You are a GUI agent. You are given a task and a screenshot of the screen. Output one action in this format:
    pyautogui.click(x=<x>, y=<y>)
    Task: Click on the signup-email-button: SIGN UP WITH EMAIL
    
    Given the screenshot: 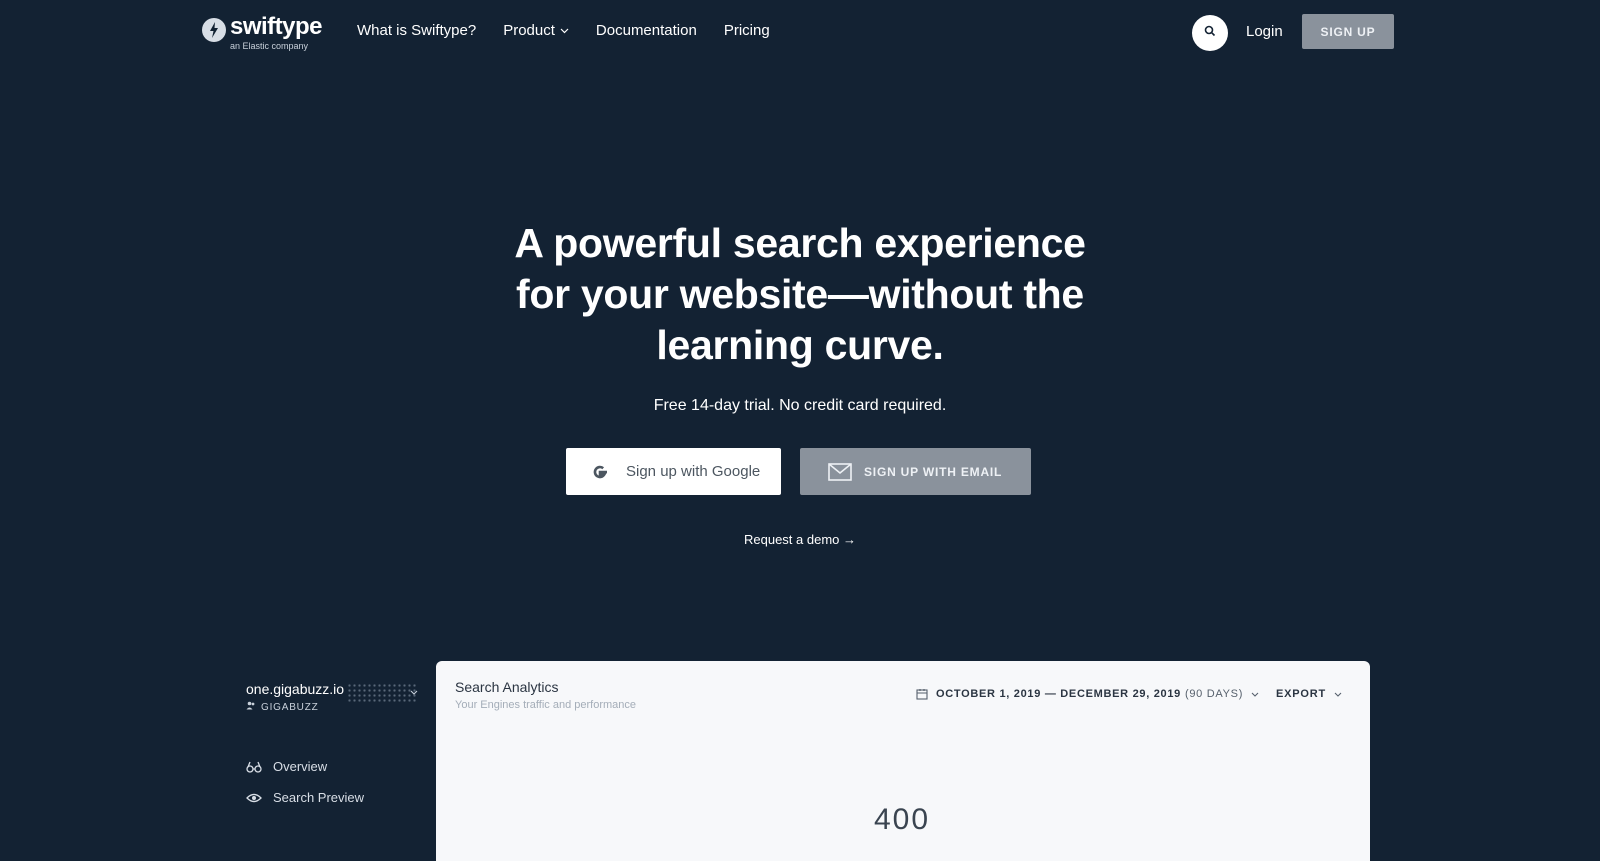 What is the action you would take?
    pyautogui.click(x=915, y=471)
    